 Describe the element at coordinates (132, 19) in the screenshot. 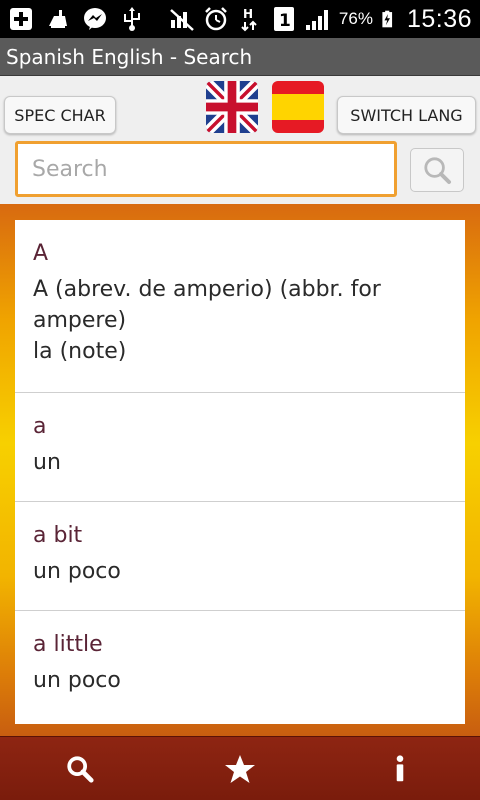

I see `usb-icon` at that location.